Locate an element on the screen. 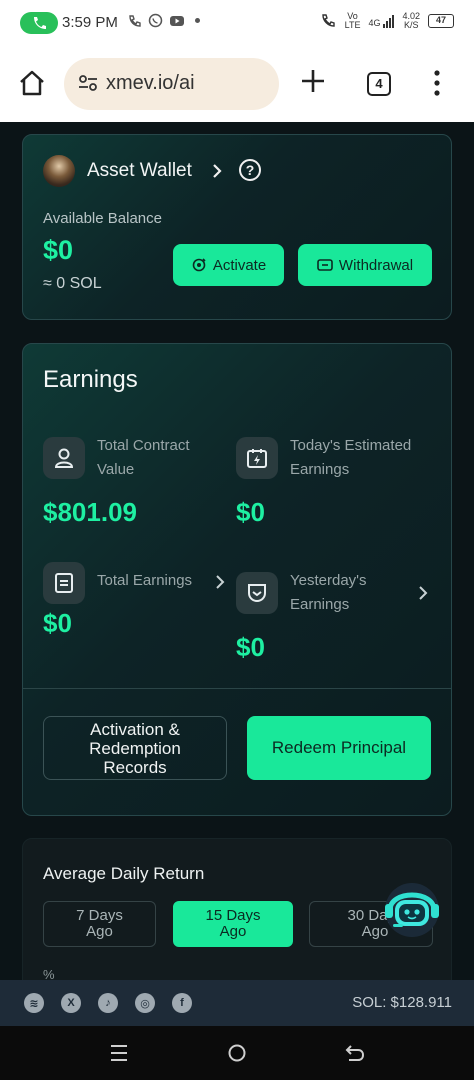  yesterday-icon-box is located at coordinates (257, 593).